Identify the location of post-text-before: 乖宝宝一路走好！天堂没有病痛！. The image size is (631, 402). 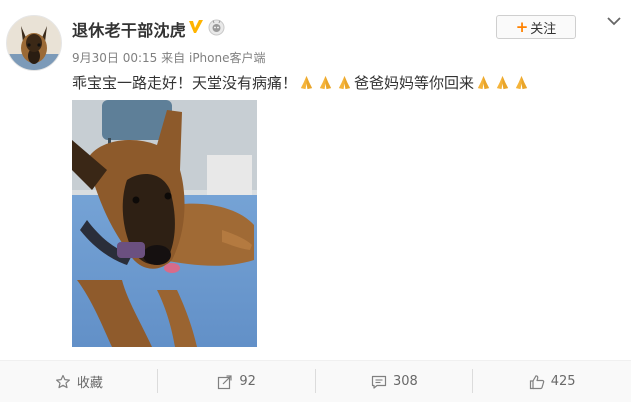
(185, 83).